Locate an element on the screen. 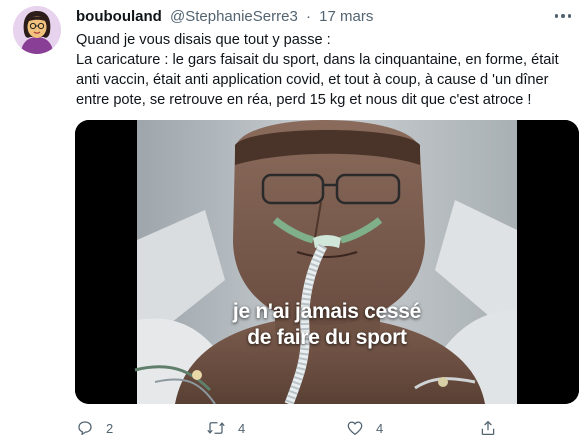 The width and height of the screenshot is (587, 448). like-count: 4 is located at coordinates (380, 428).